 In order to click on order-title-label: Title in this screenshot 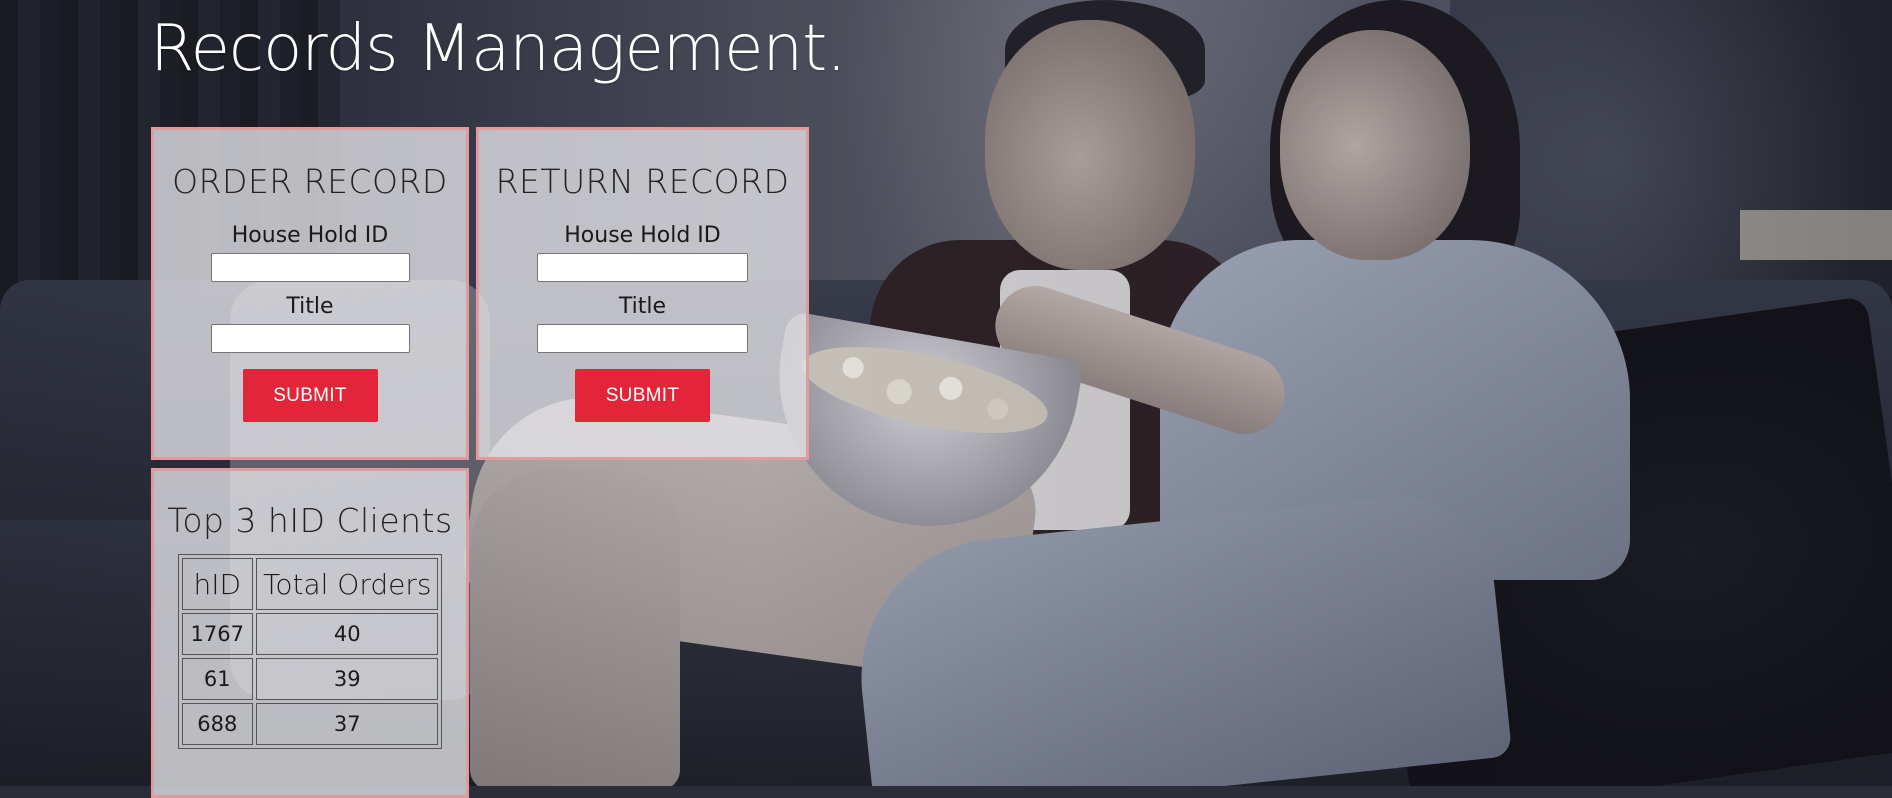, I will do `click(310, 306)`.